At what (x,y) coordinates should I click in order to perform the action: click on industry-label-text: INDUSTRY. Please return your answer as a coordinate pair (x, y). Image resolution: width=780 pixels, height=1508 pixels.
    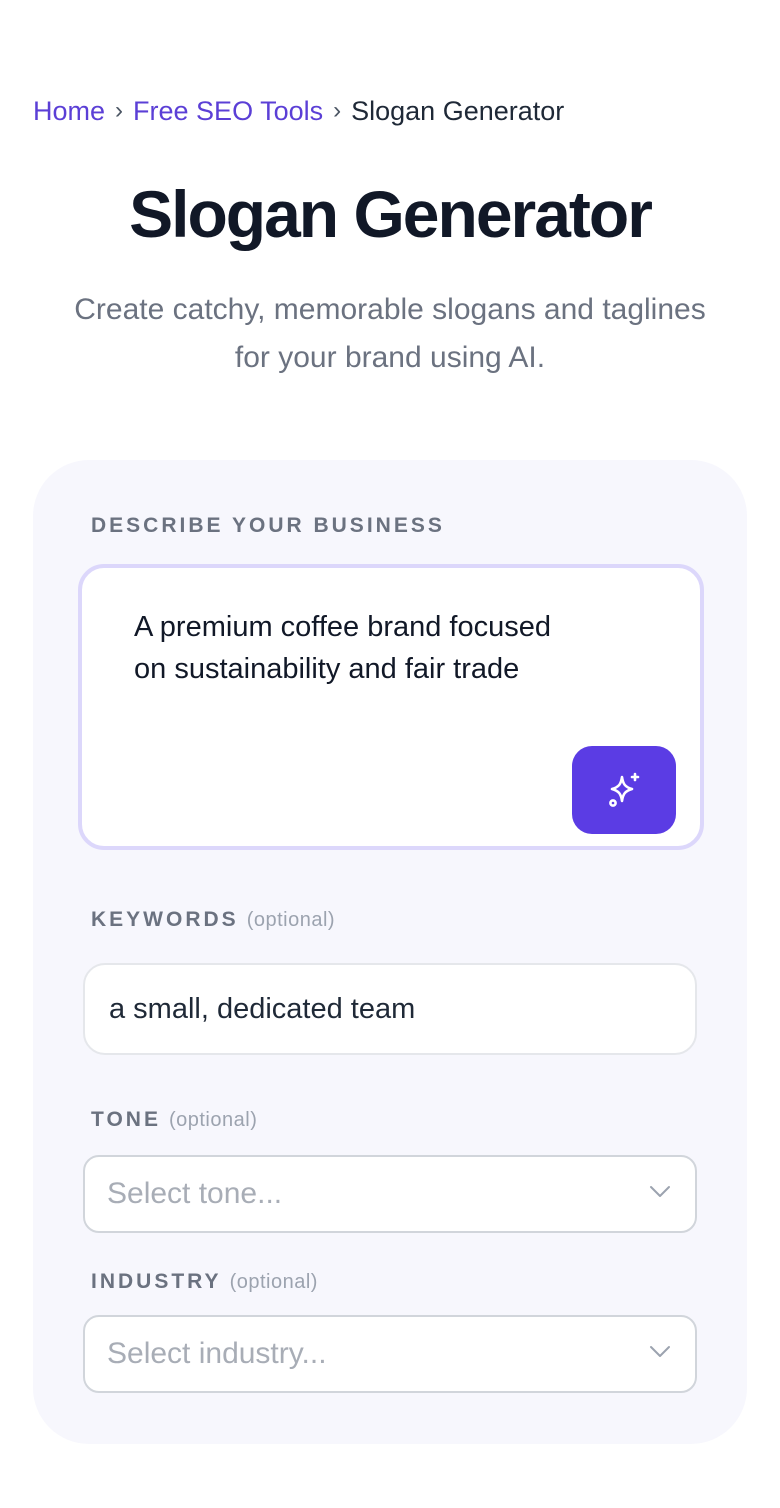
    Looking at the image, I should click on (156, 1281).